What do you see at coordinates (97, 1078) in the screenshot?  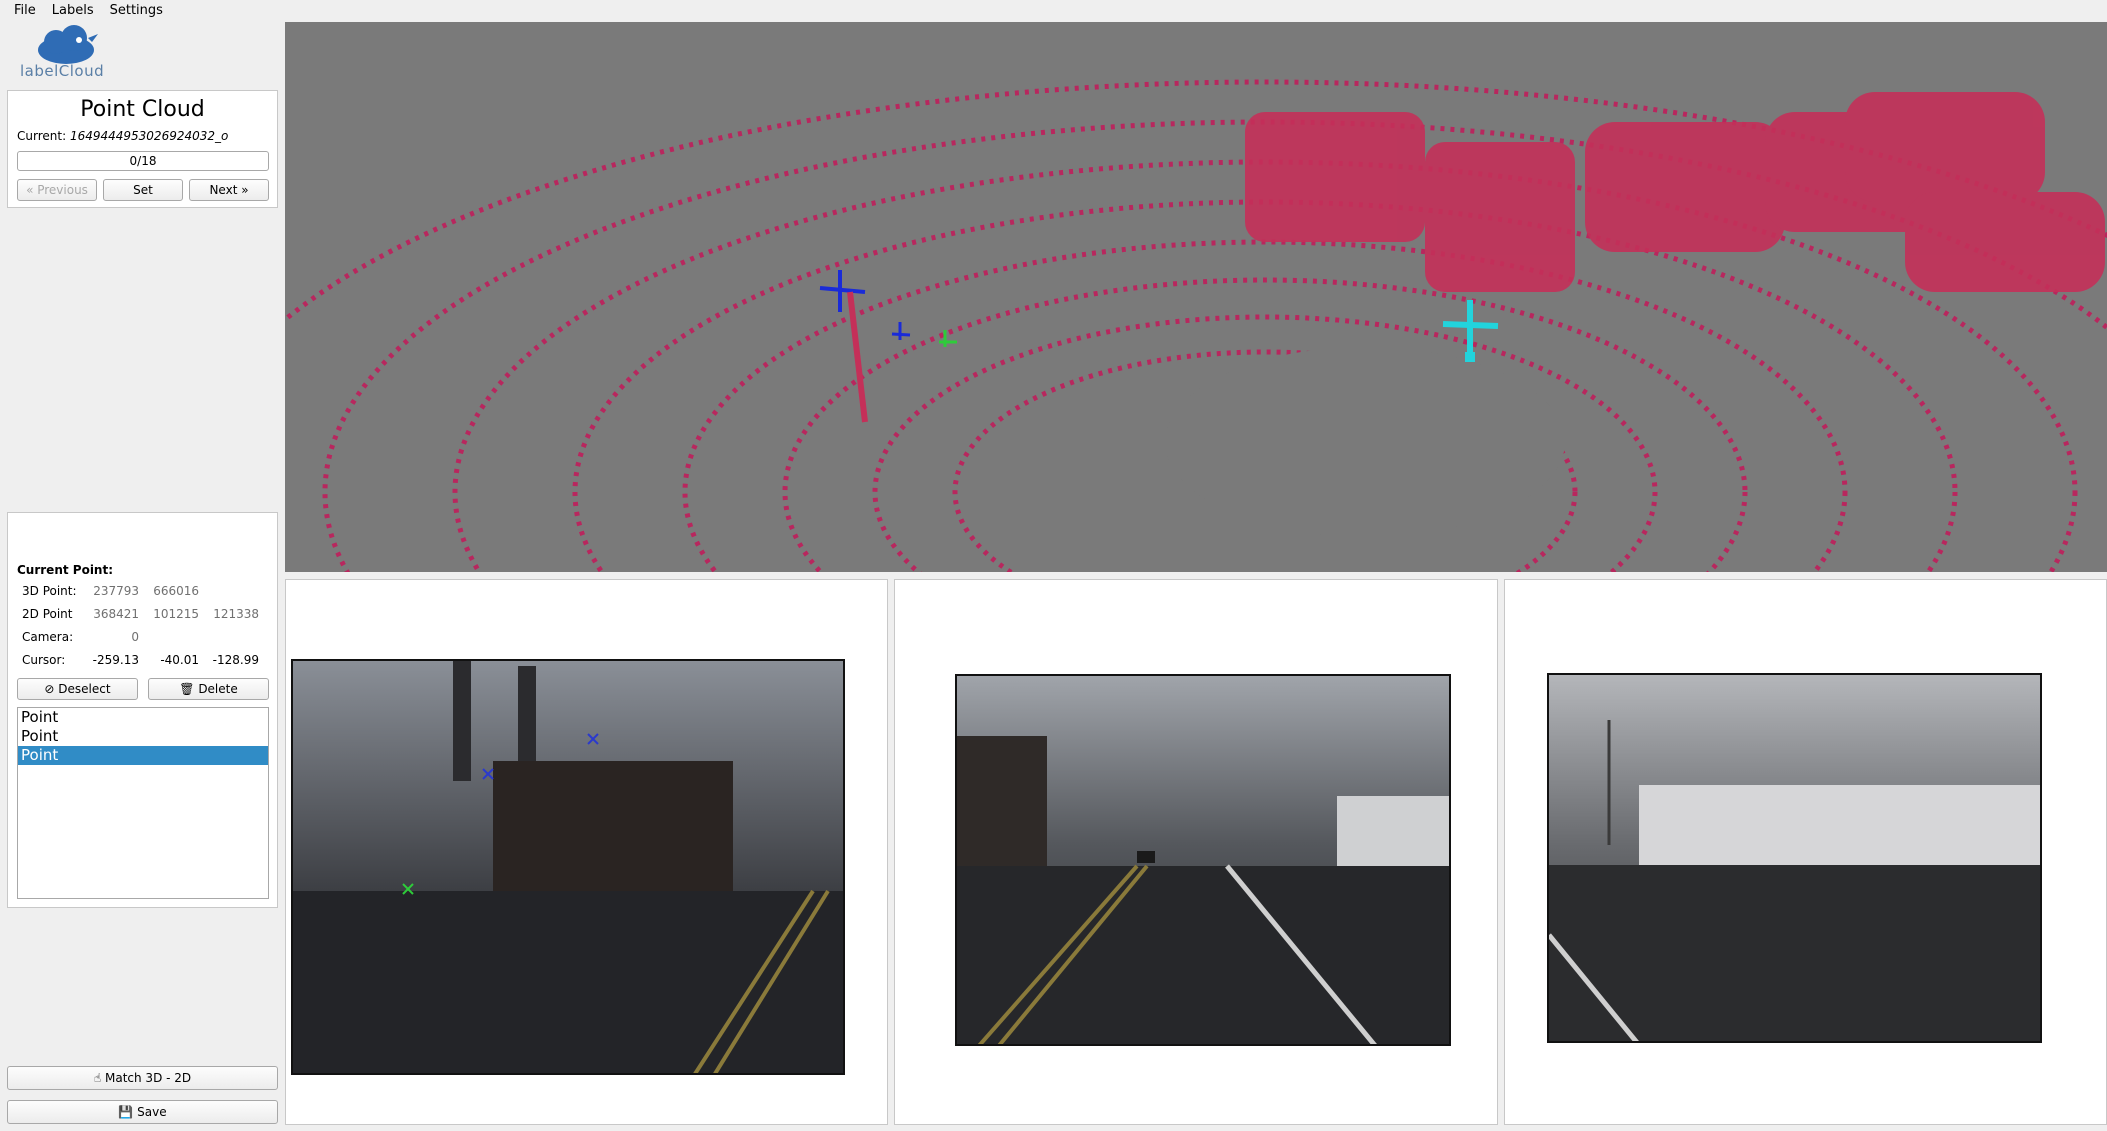 I see `pointer-icon: ☝` at bounding box center [97, 1078].